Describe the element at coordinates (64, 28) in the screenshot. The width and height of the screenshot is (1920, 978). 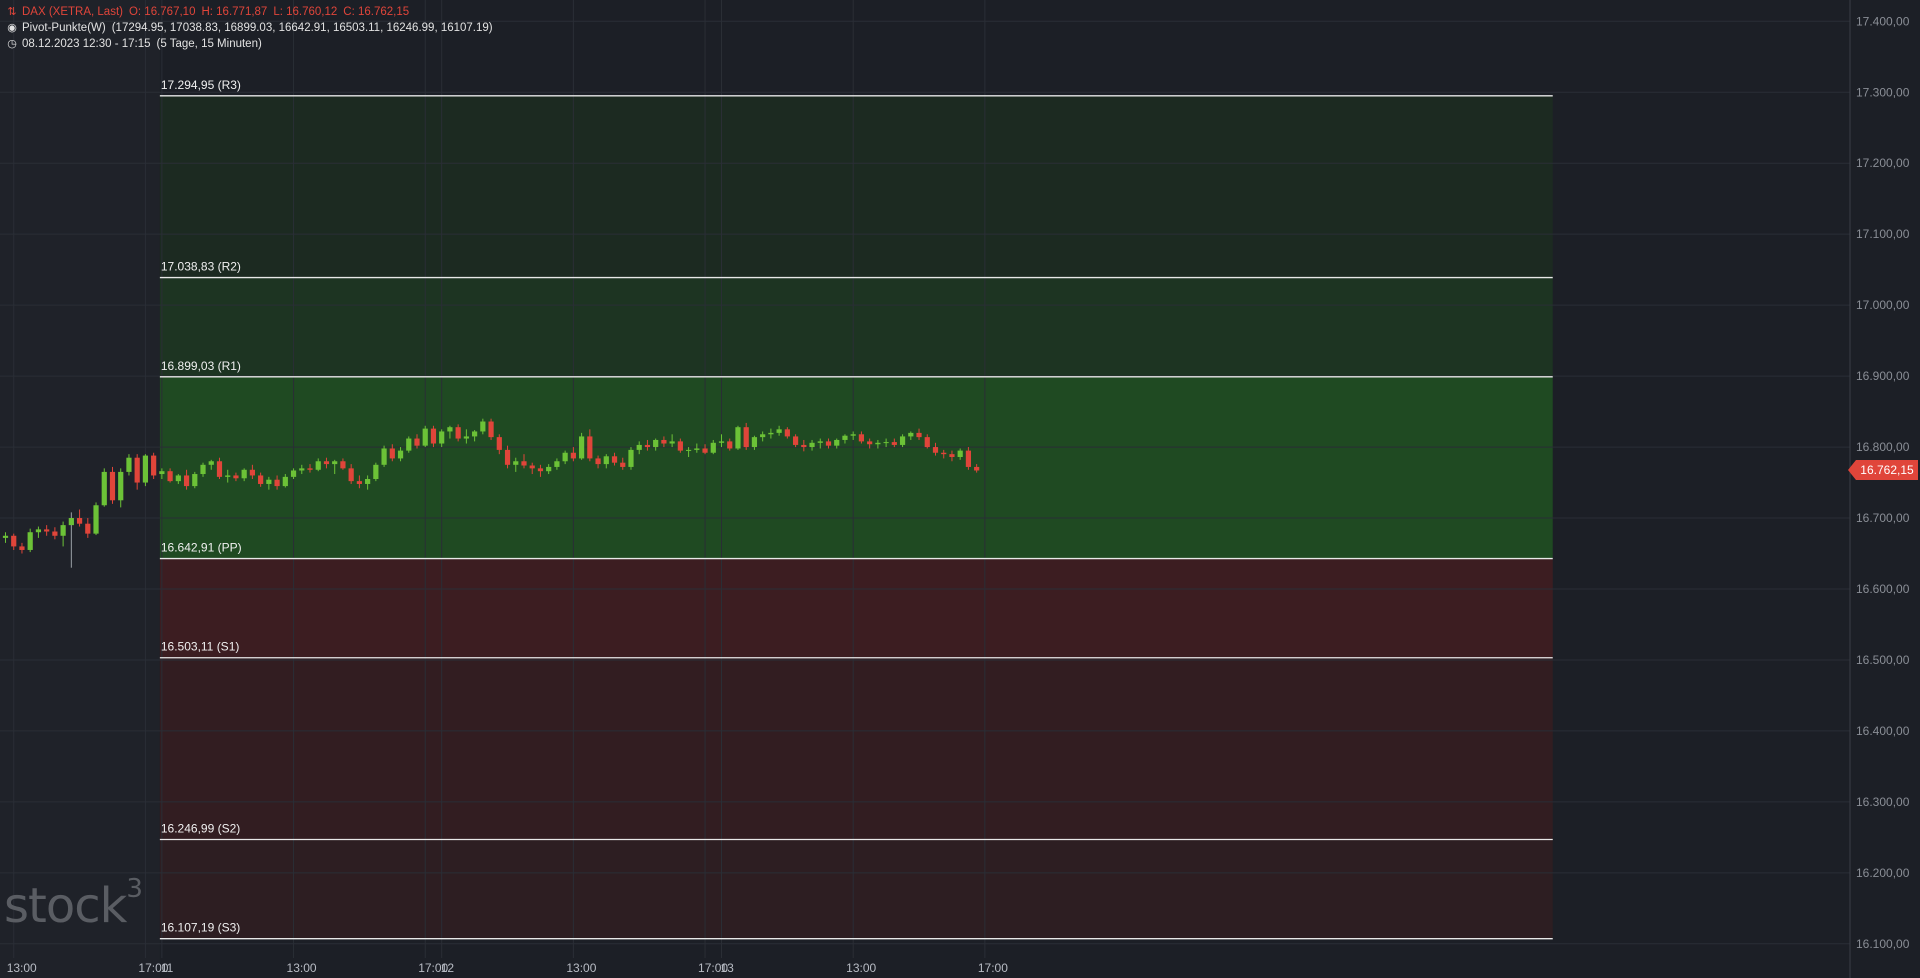
I see `indicator-name: Pivot-Punkte(W)` at that location.